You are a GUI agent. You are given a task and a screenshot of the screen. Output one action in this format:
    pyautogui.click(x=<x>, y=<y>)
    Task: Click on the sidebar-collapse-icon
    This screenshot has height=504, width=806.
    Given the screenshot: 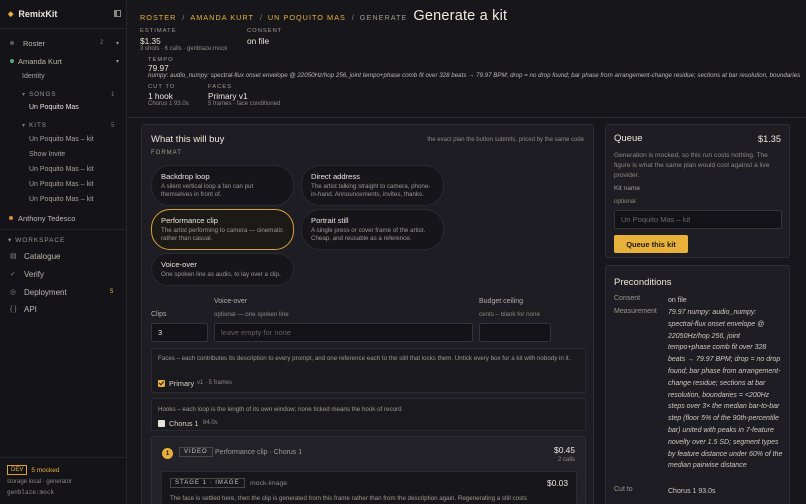 What is the action you would take?
    pyautogui.click(x=117, y=13)
    